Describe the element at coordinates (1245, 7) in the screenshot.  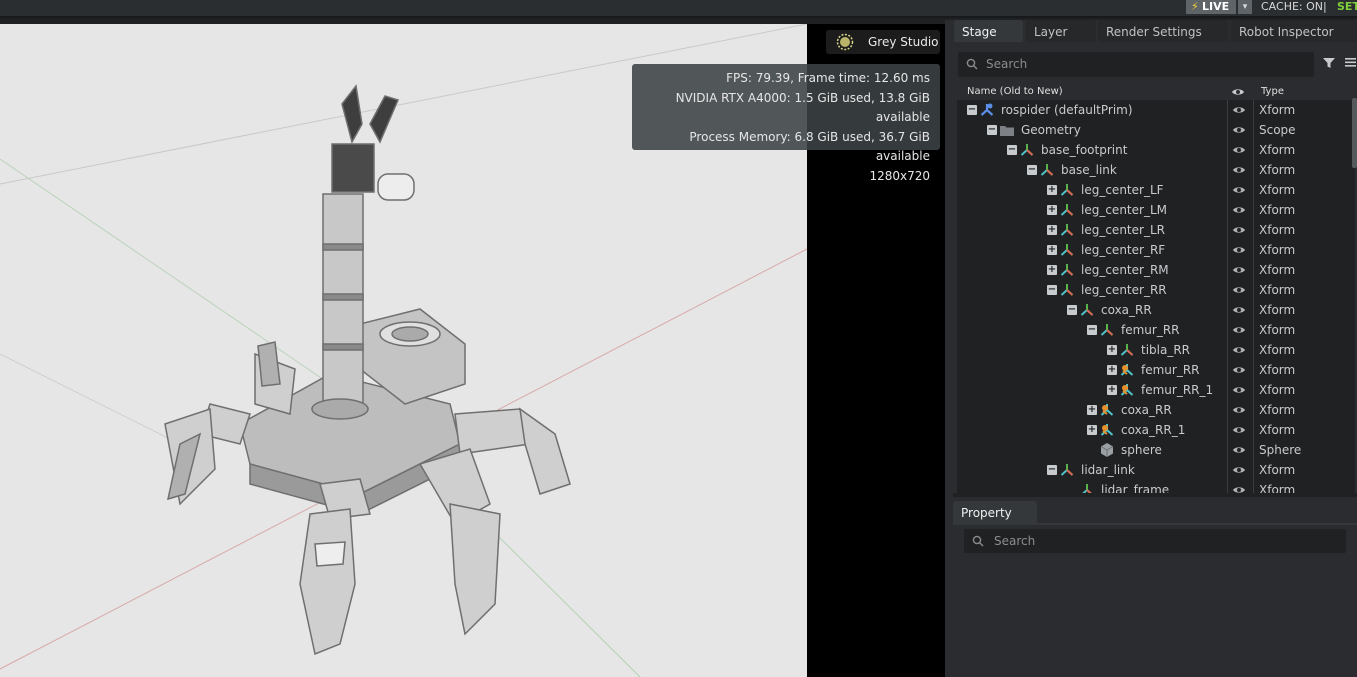
I see `live-dropdown-chevron-icon: ▾` at that location.